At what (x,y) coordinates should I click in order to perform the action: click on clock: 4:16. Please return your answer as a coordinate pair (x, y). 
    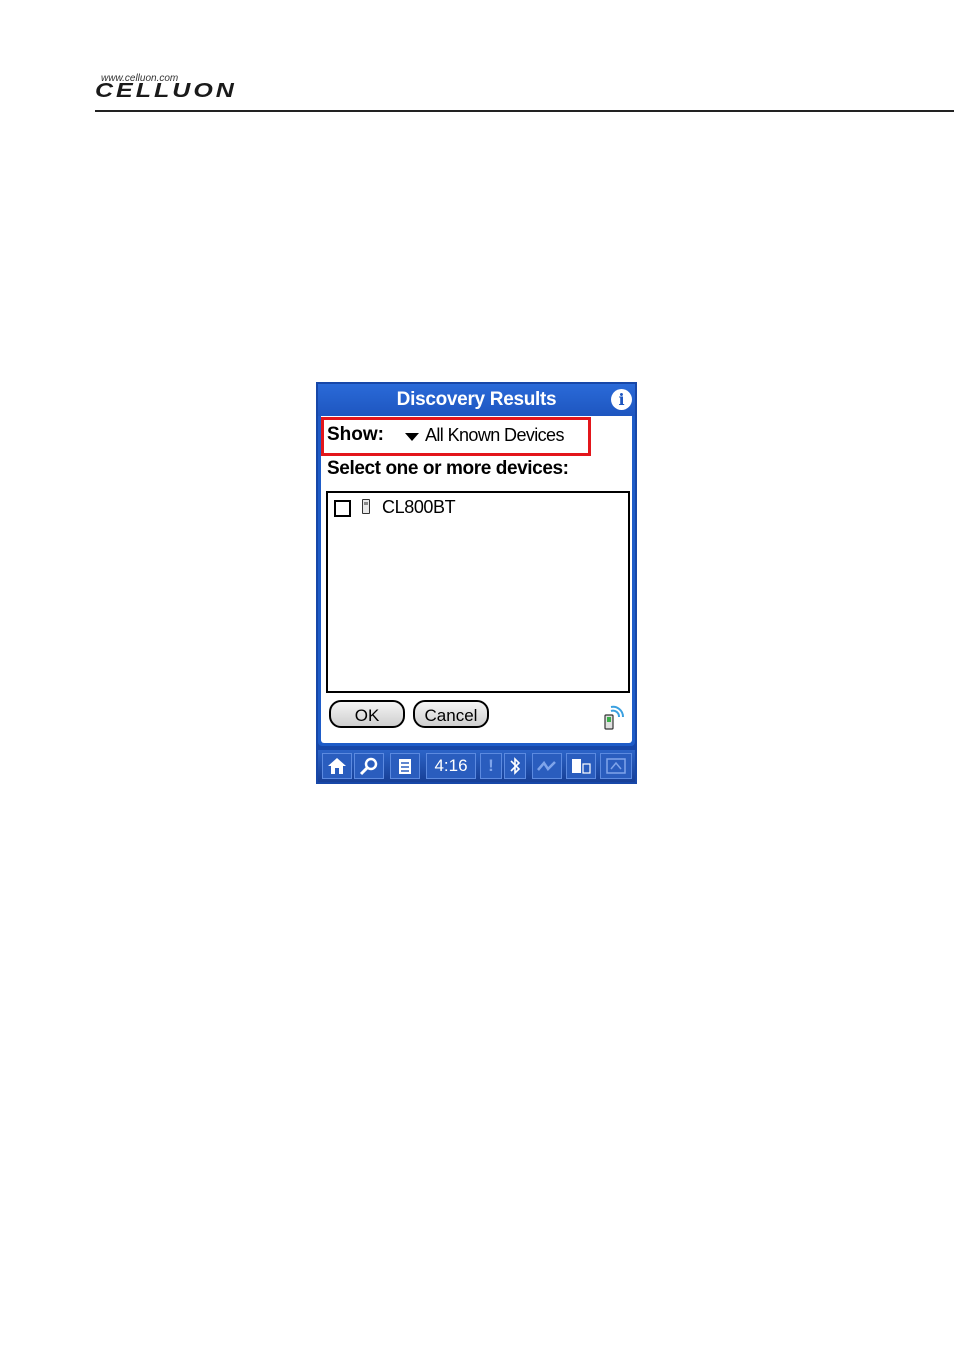
    Looking at the image, I should click on (451, 766).